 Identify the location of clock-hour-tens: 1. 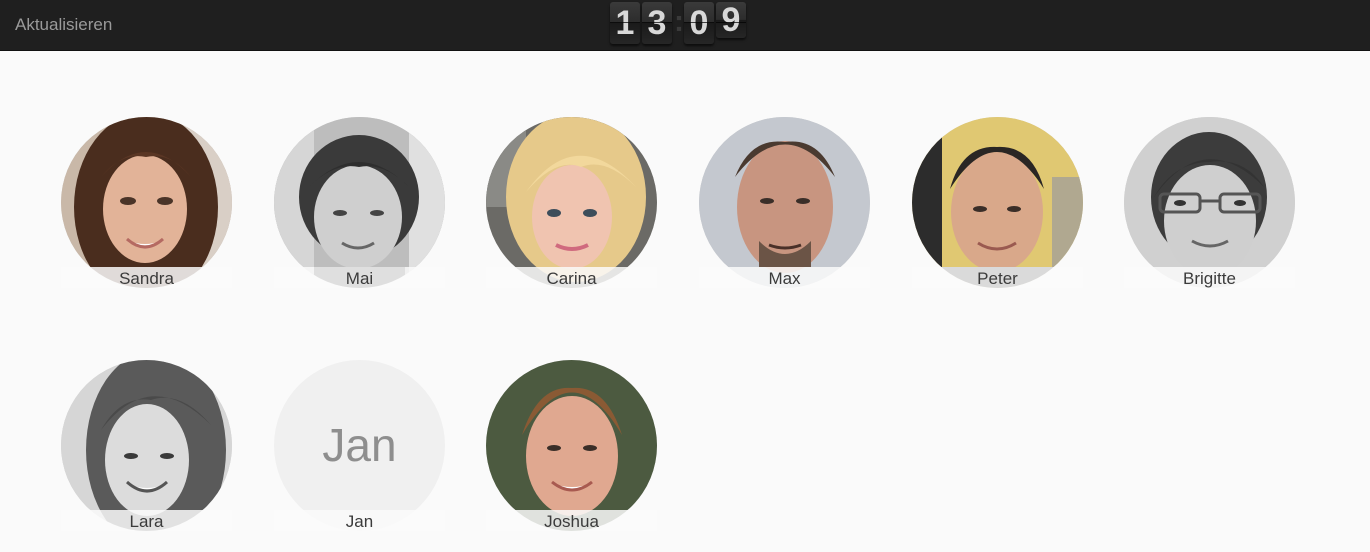
(625, 23).